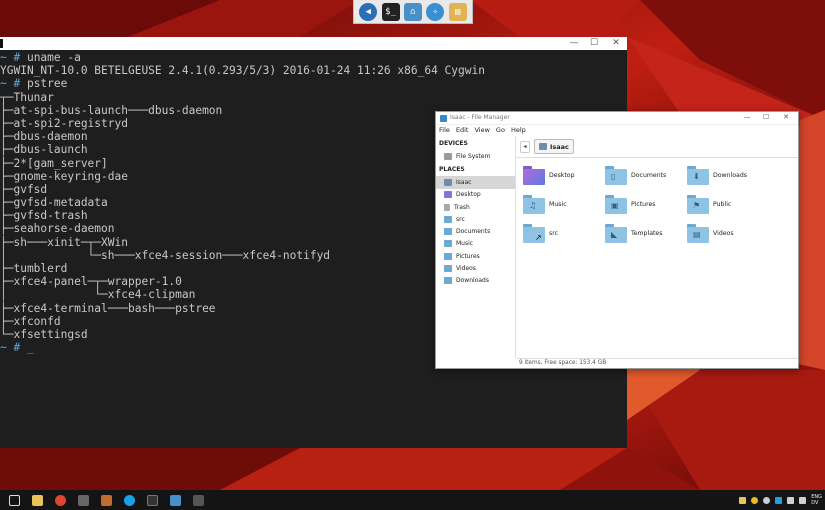  Describe the element at coordinates (91, 282) in the screenshot. I see `terminal-text: ├─xfce4-panel─┬─wrapper-1.0` at that location.